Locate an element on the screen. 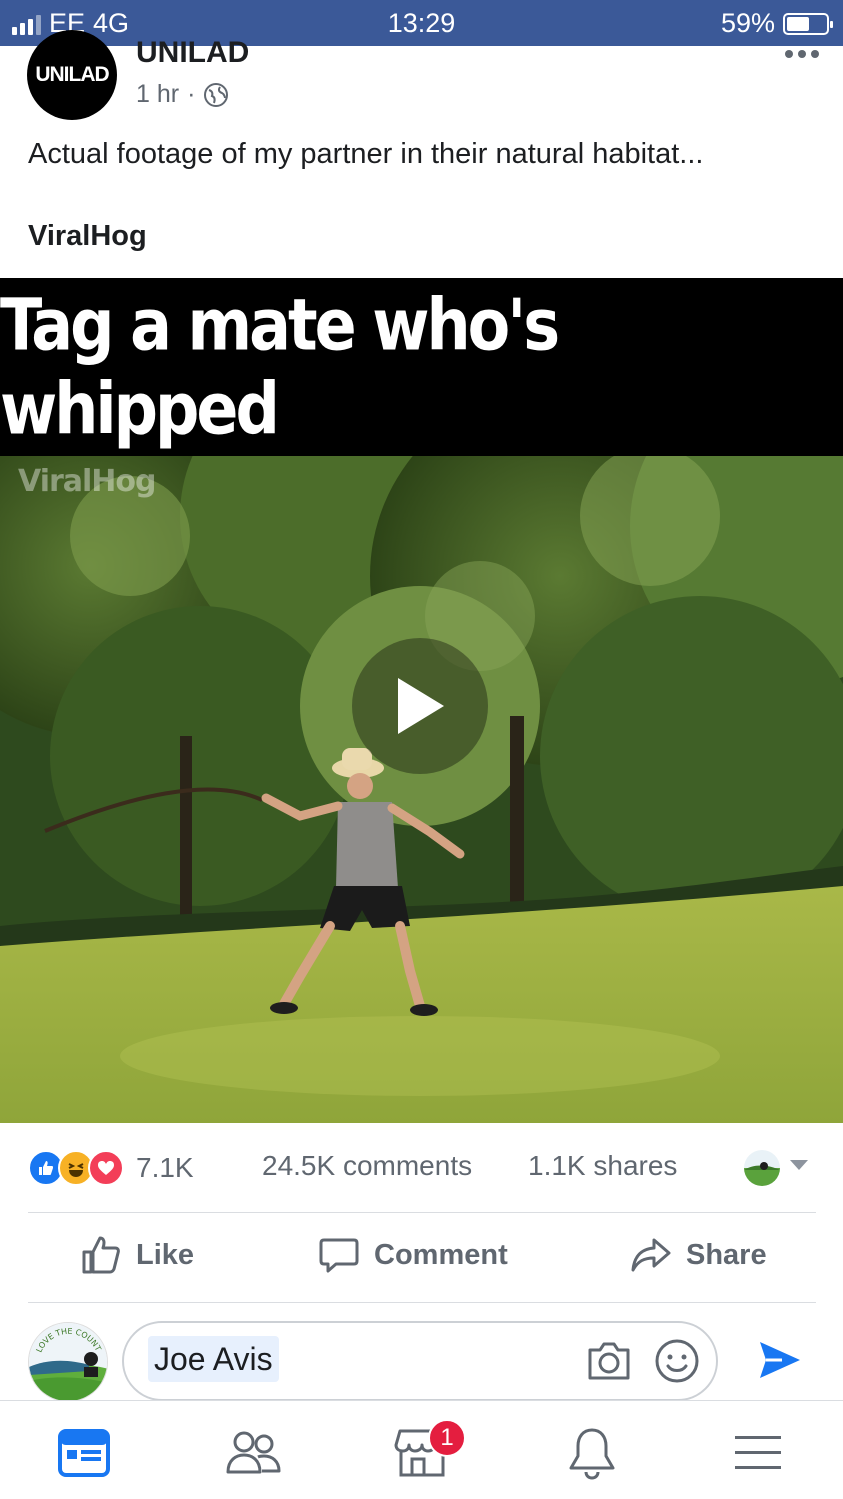 Image resolution: width=843 pixels, height=1499 pixels. bottom-nav: 1 is located at coordinates (421, 1449).